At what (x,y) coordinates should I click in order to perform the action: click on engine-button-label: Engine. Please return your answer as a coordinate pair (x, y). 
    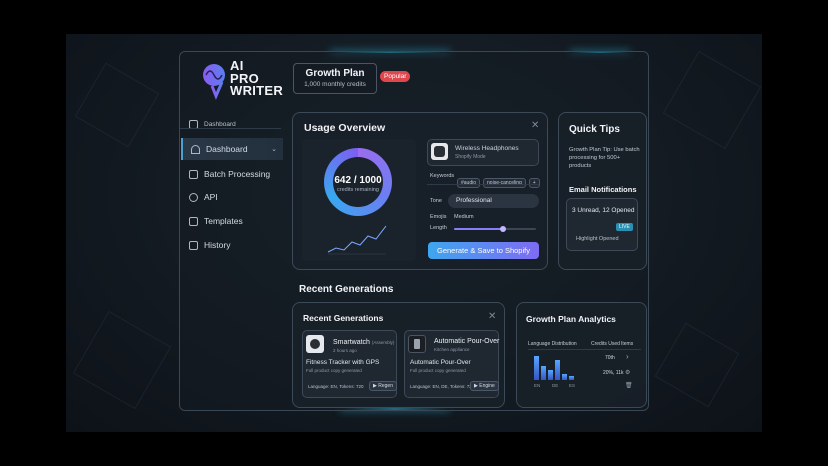
    Looking at the image, I should click on (487, 386).